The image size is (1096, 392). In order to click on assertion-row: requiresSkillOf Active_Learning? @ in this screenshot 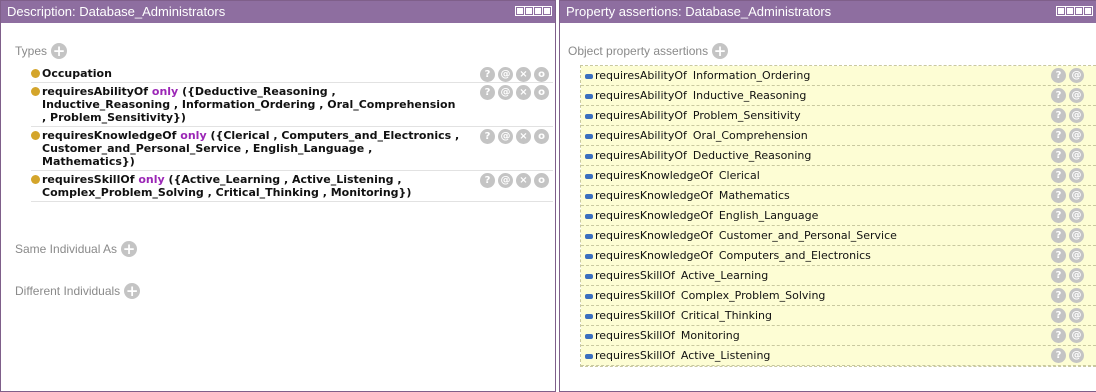, I will do `click(838, 276)`.